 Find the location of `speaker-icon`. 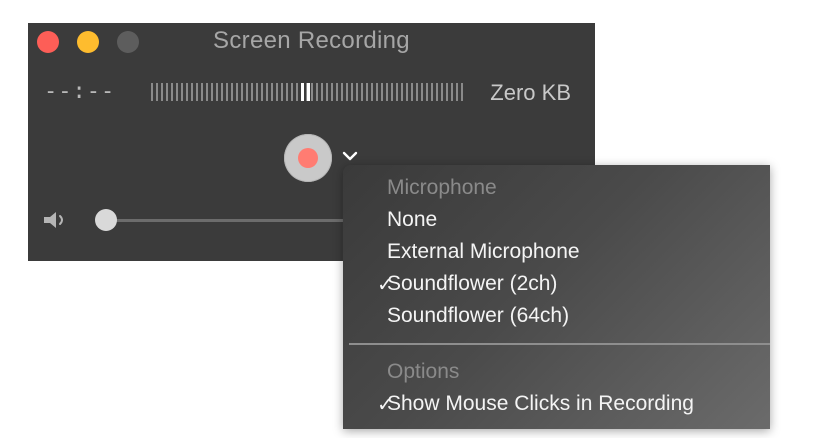

speaker-icon is located at coordinates (53, 220).